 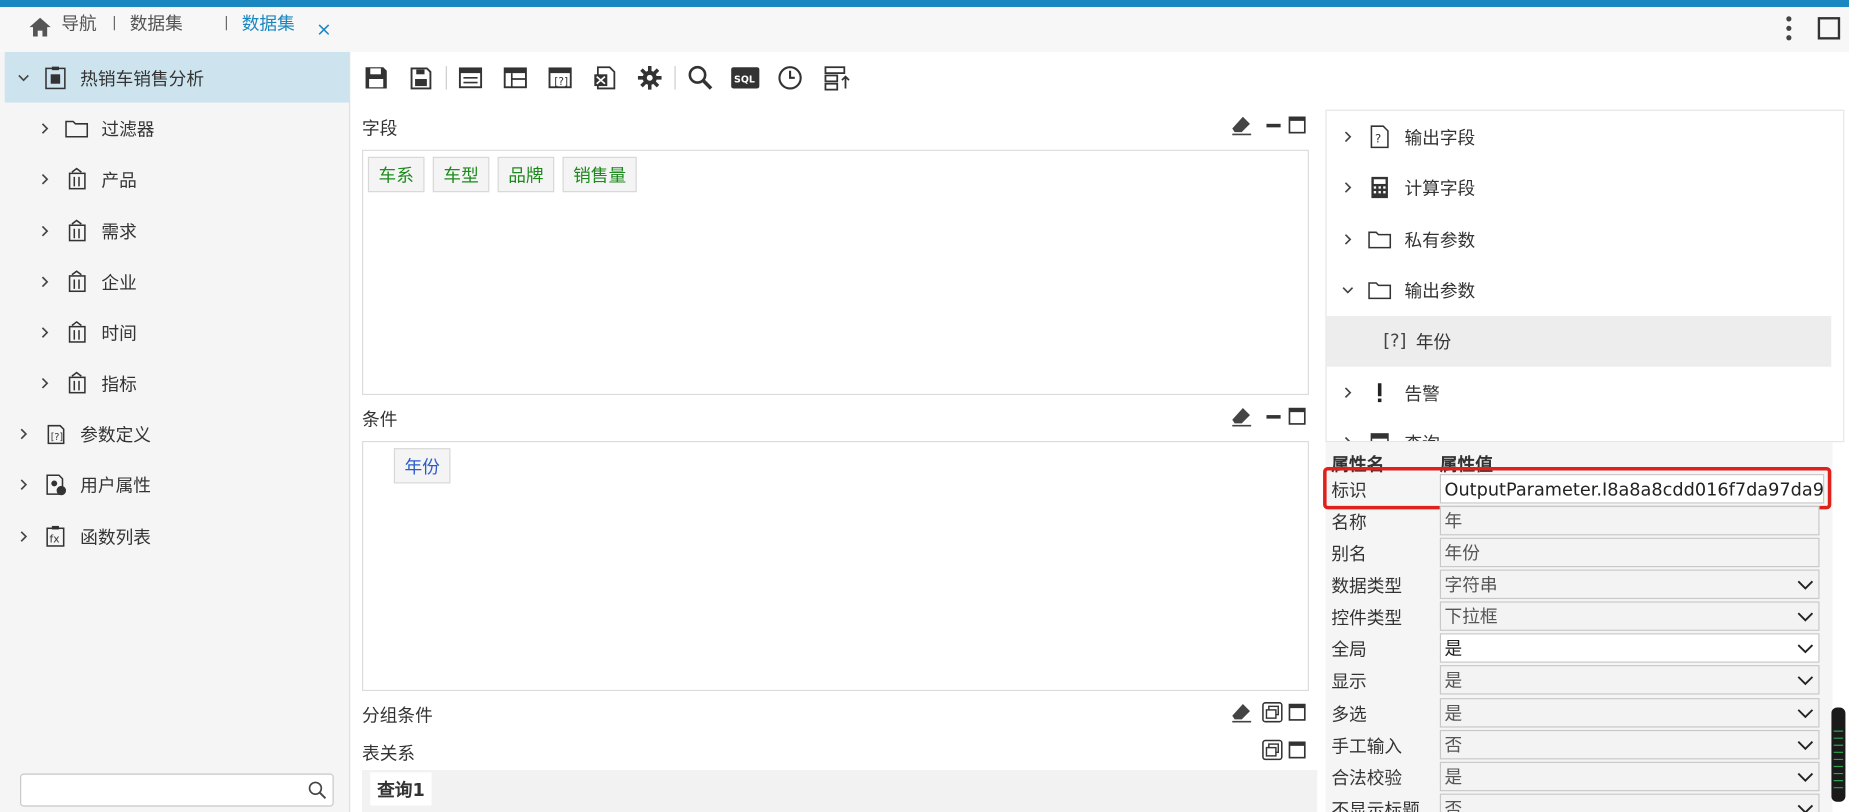 What do you see at coordinates (599, 174) in the screenshot?
I see `field-chip: 销售量` at bounding box center [599, 174].